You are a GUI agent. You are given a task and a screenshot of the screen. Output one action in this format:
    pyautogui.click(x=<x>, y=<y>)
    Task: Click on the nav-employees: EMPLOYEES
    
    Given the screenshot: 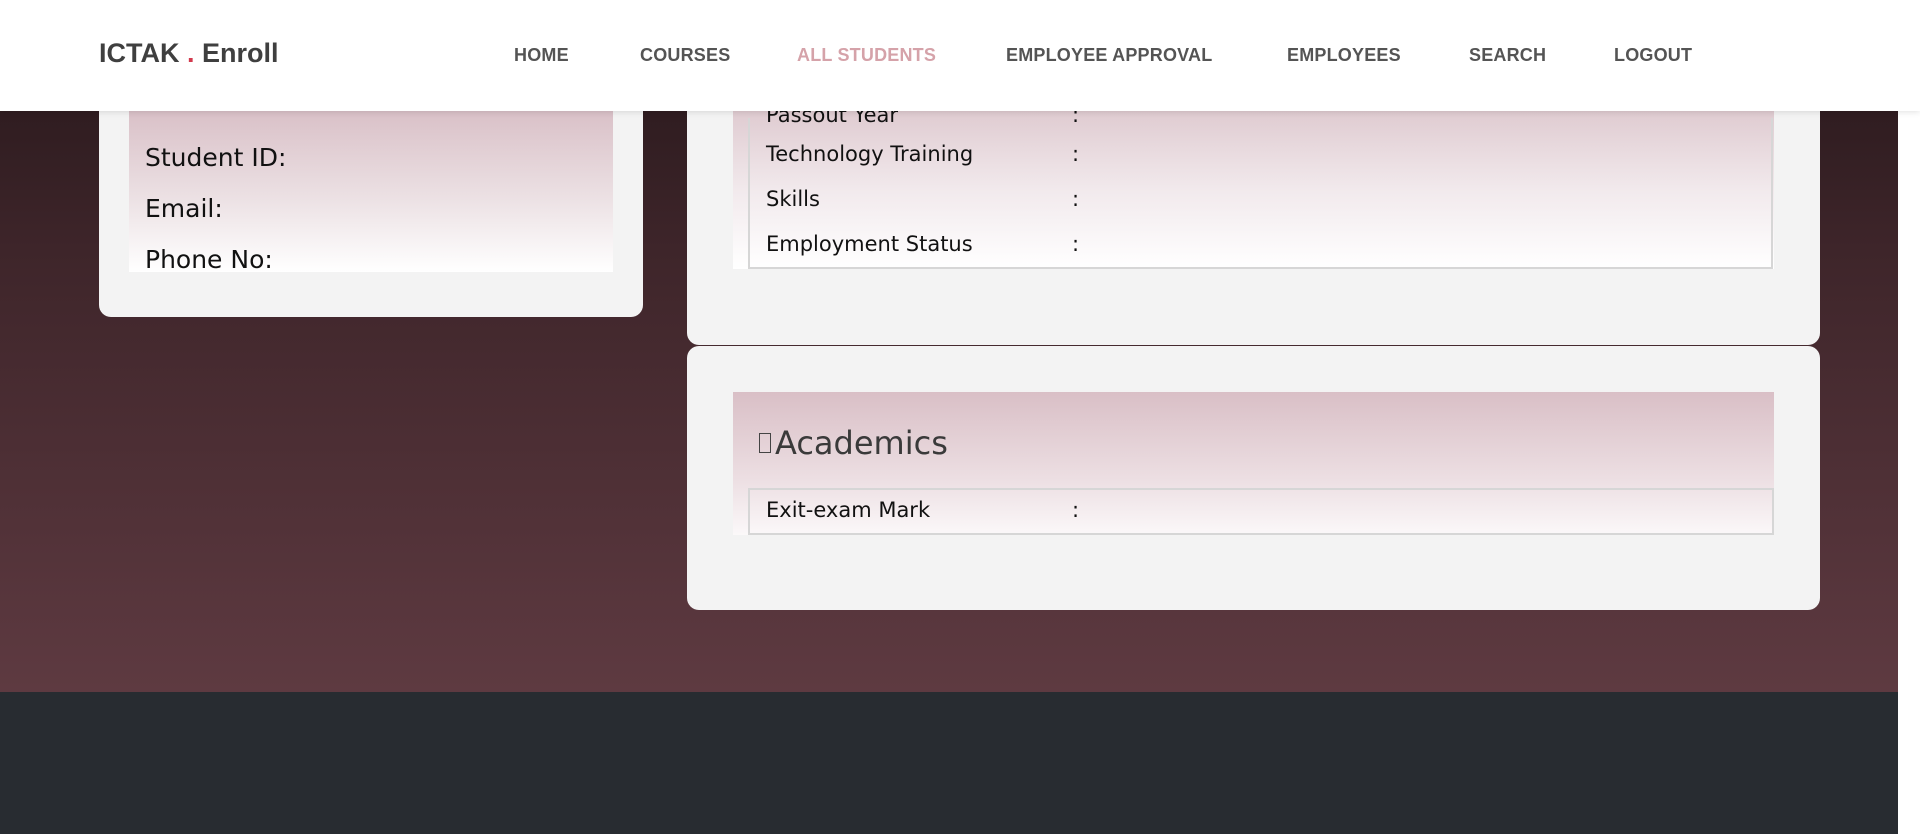 What is the action you would take?
    pyautogui.click(x=1344, y=55)
    